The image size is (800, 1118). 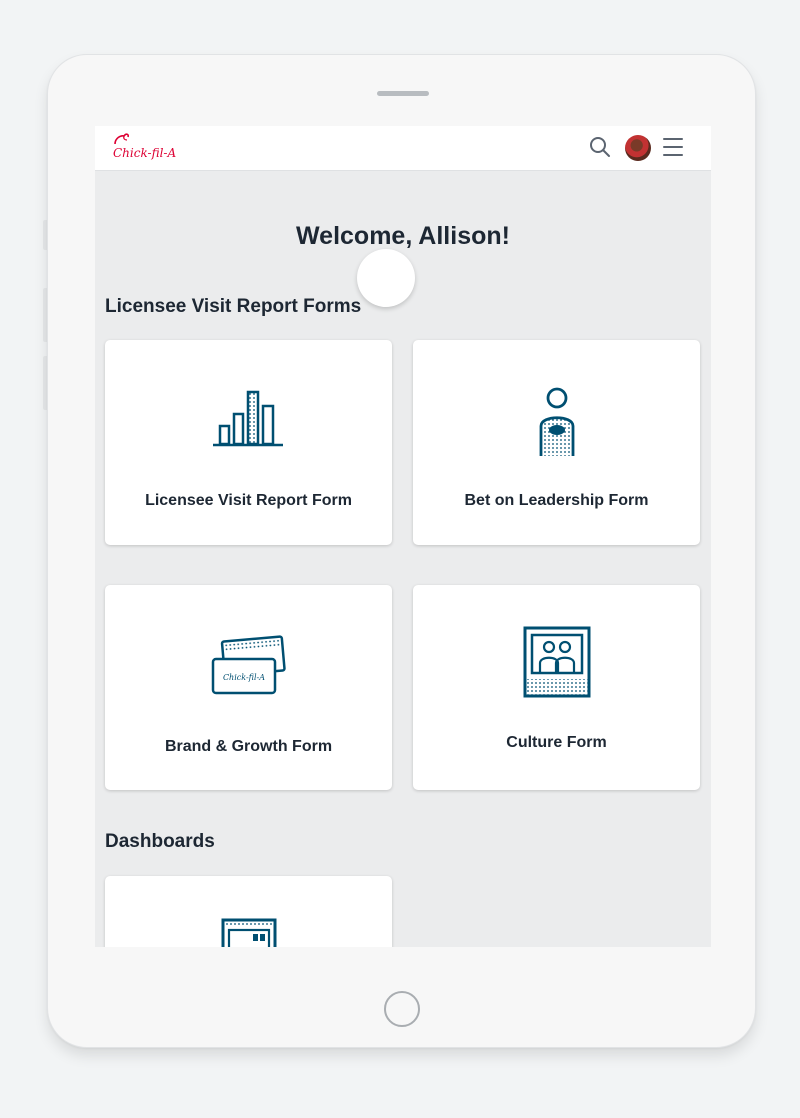 I want to click on top-navigation-bar: Chick-fil-A, so click(x=403, y=148).